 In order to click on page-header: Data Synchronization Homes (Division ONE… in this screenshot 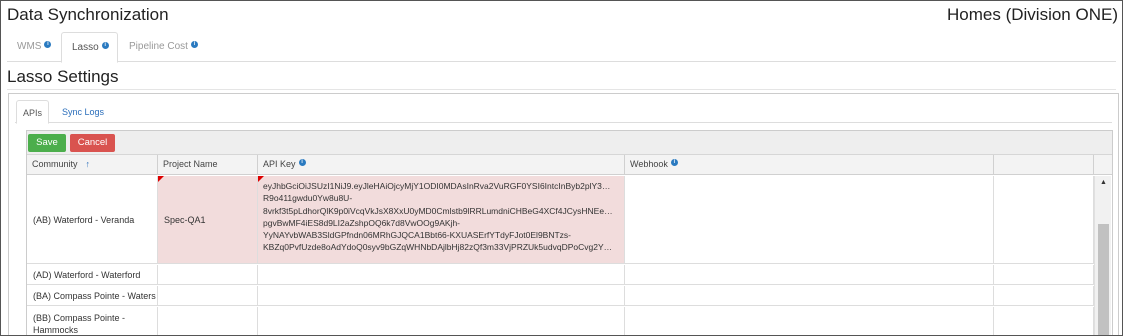, I will do `click(562, 16)`.